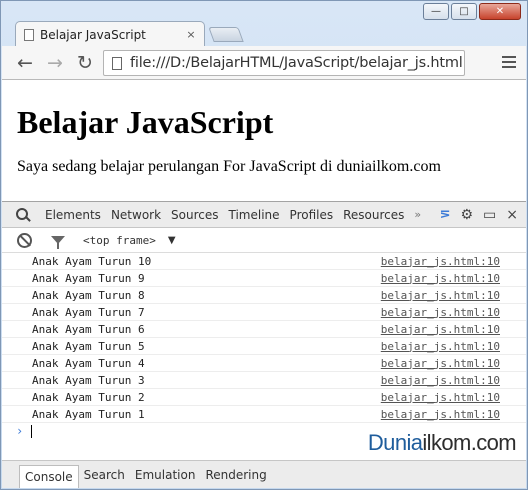 The height and width of the screenshot is (490, 528). I want to click on tab-sources: Sources, so click(194, 215).